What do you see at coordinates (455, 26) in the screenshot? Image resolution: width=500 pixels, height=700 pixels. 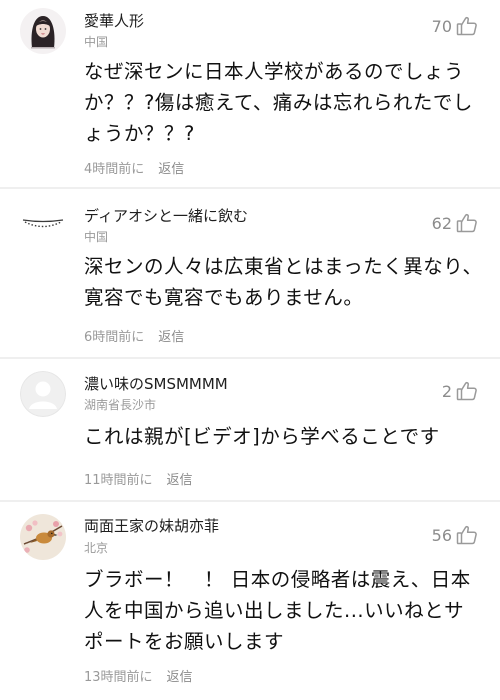 I see `like-button: 70` at bounding box center [455, 26].